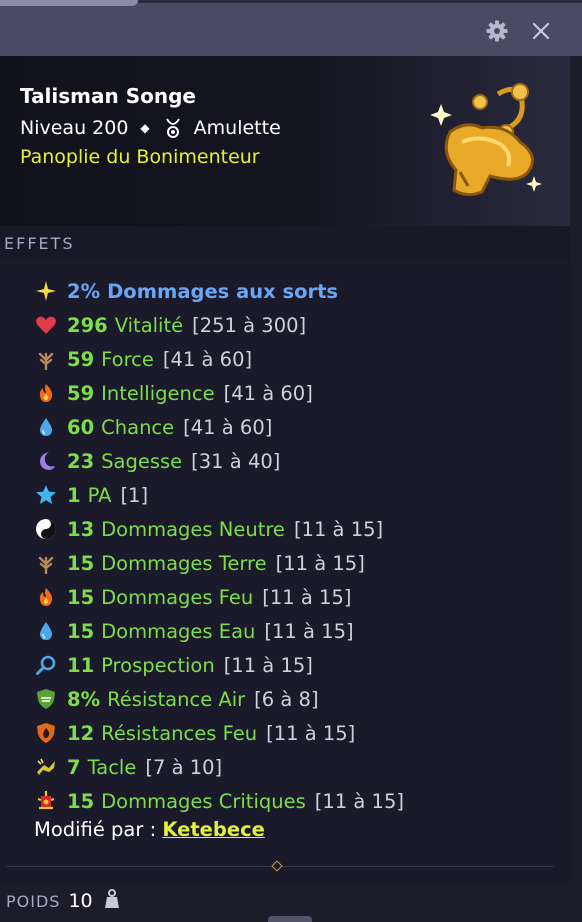 The height and width of the screenshot is (922, 582). Describe the element at coordinates (360, 1) in the screenshot. I see `titlebar-edge` at that location.